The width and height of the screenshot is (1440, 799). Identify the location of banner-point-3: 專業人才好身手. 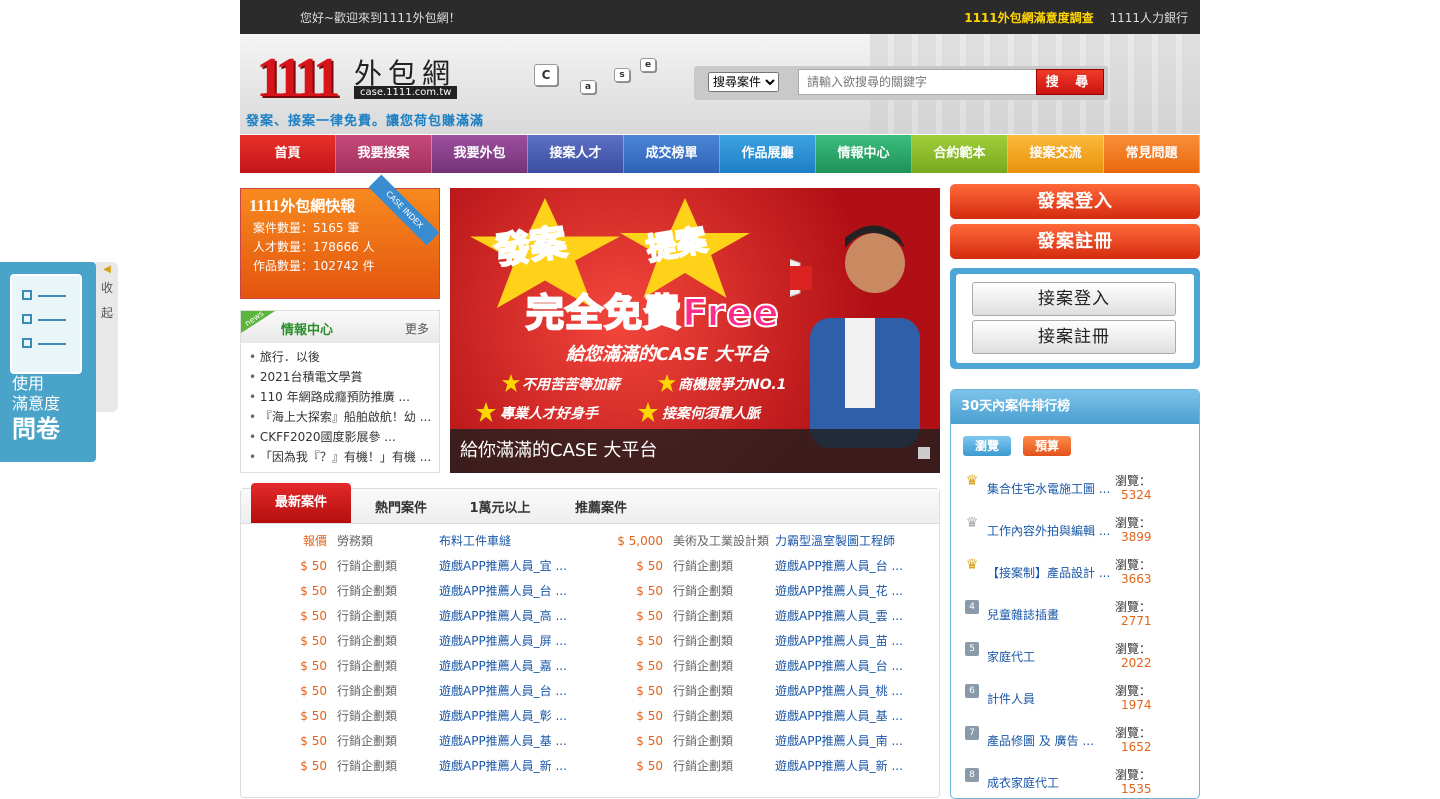
(549, 414).